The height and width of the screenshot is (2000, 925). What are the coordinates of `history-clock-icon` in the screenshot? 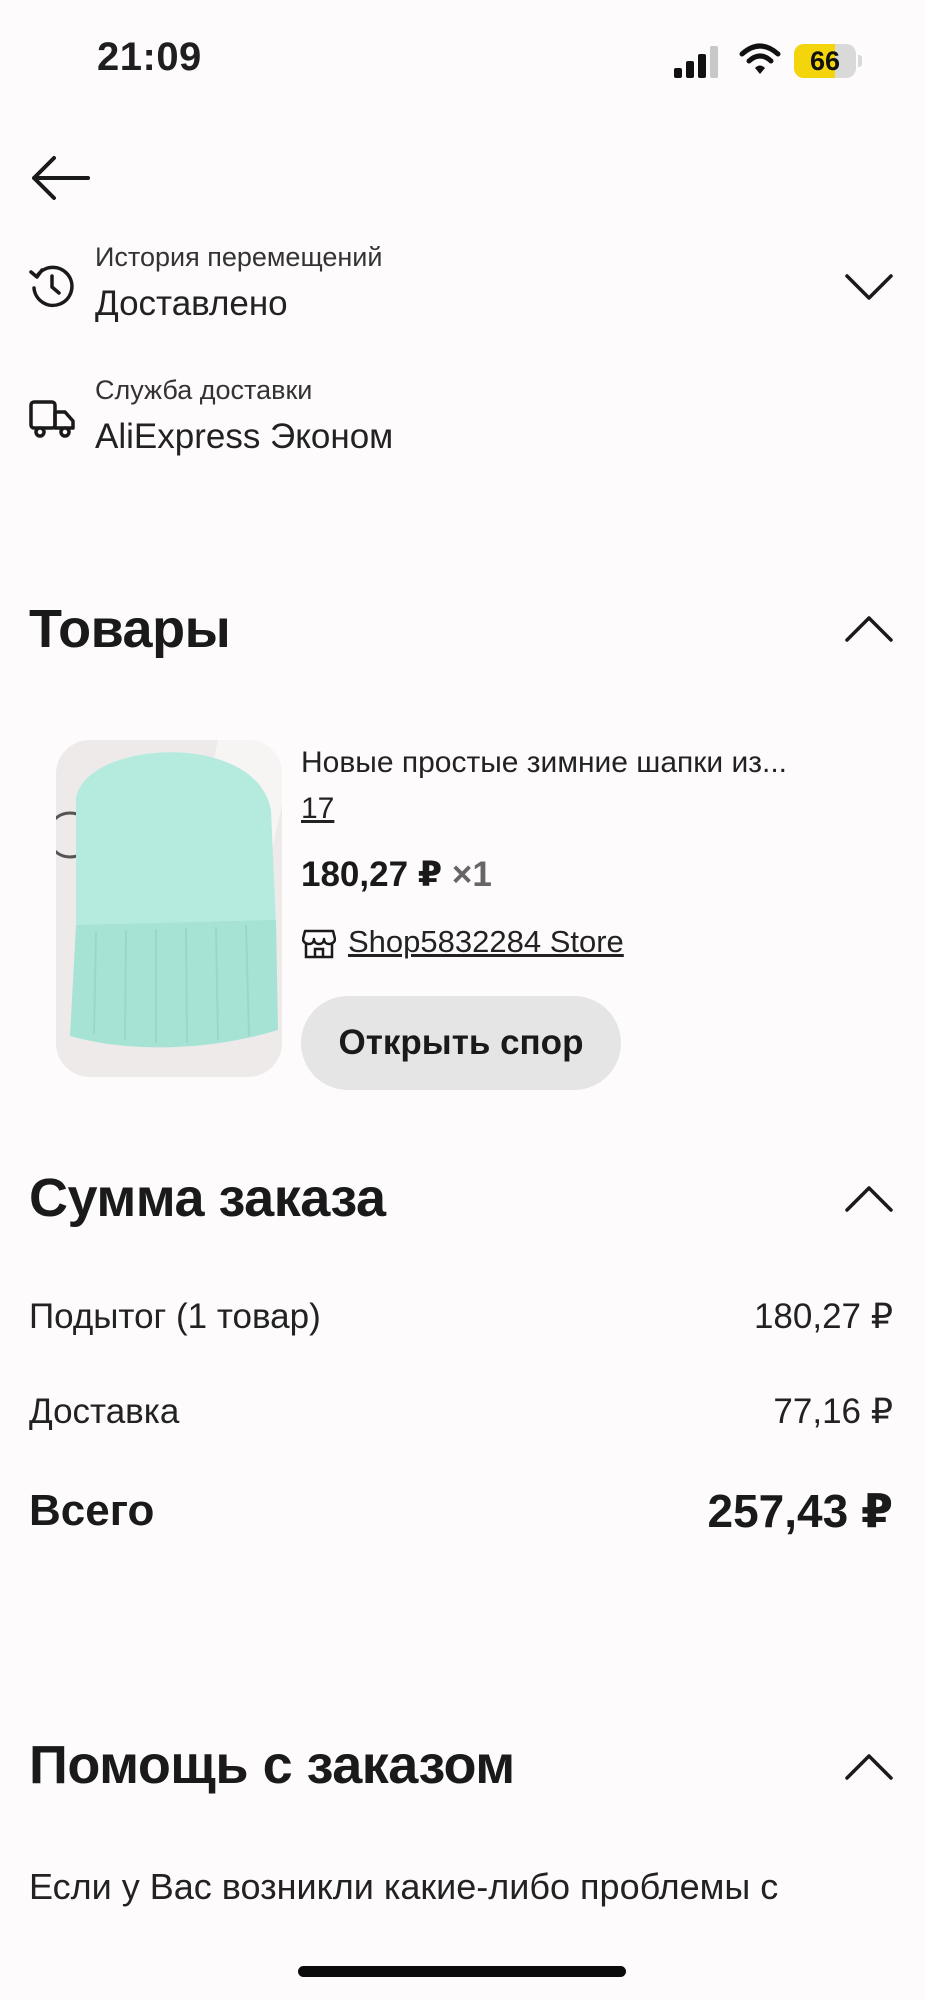 It's located at (51, 286).